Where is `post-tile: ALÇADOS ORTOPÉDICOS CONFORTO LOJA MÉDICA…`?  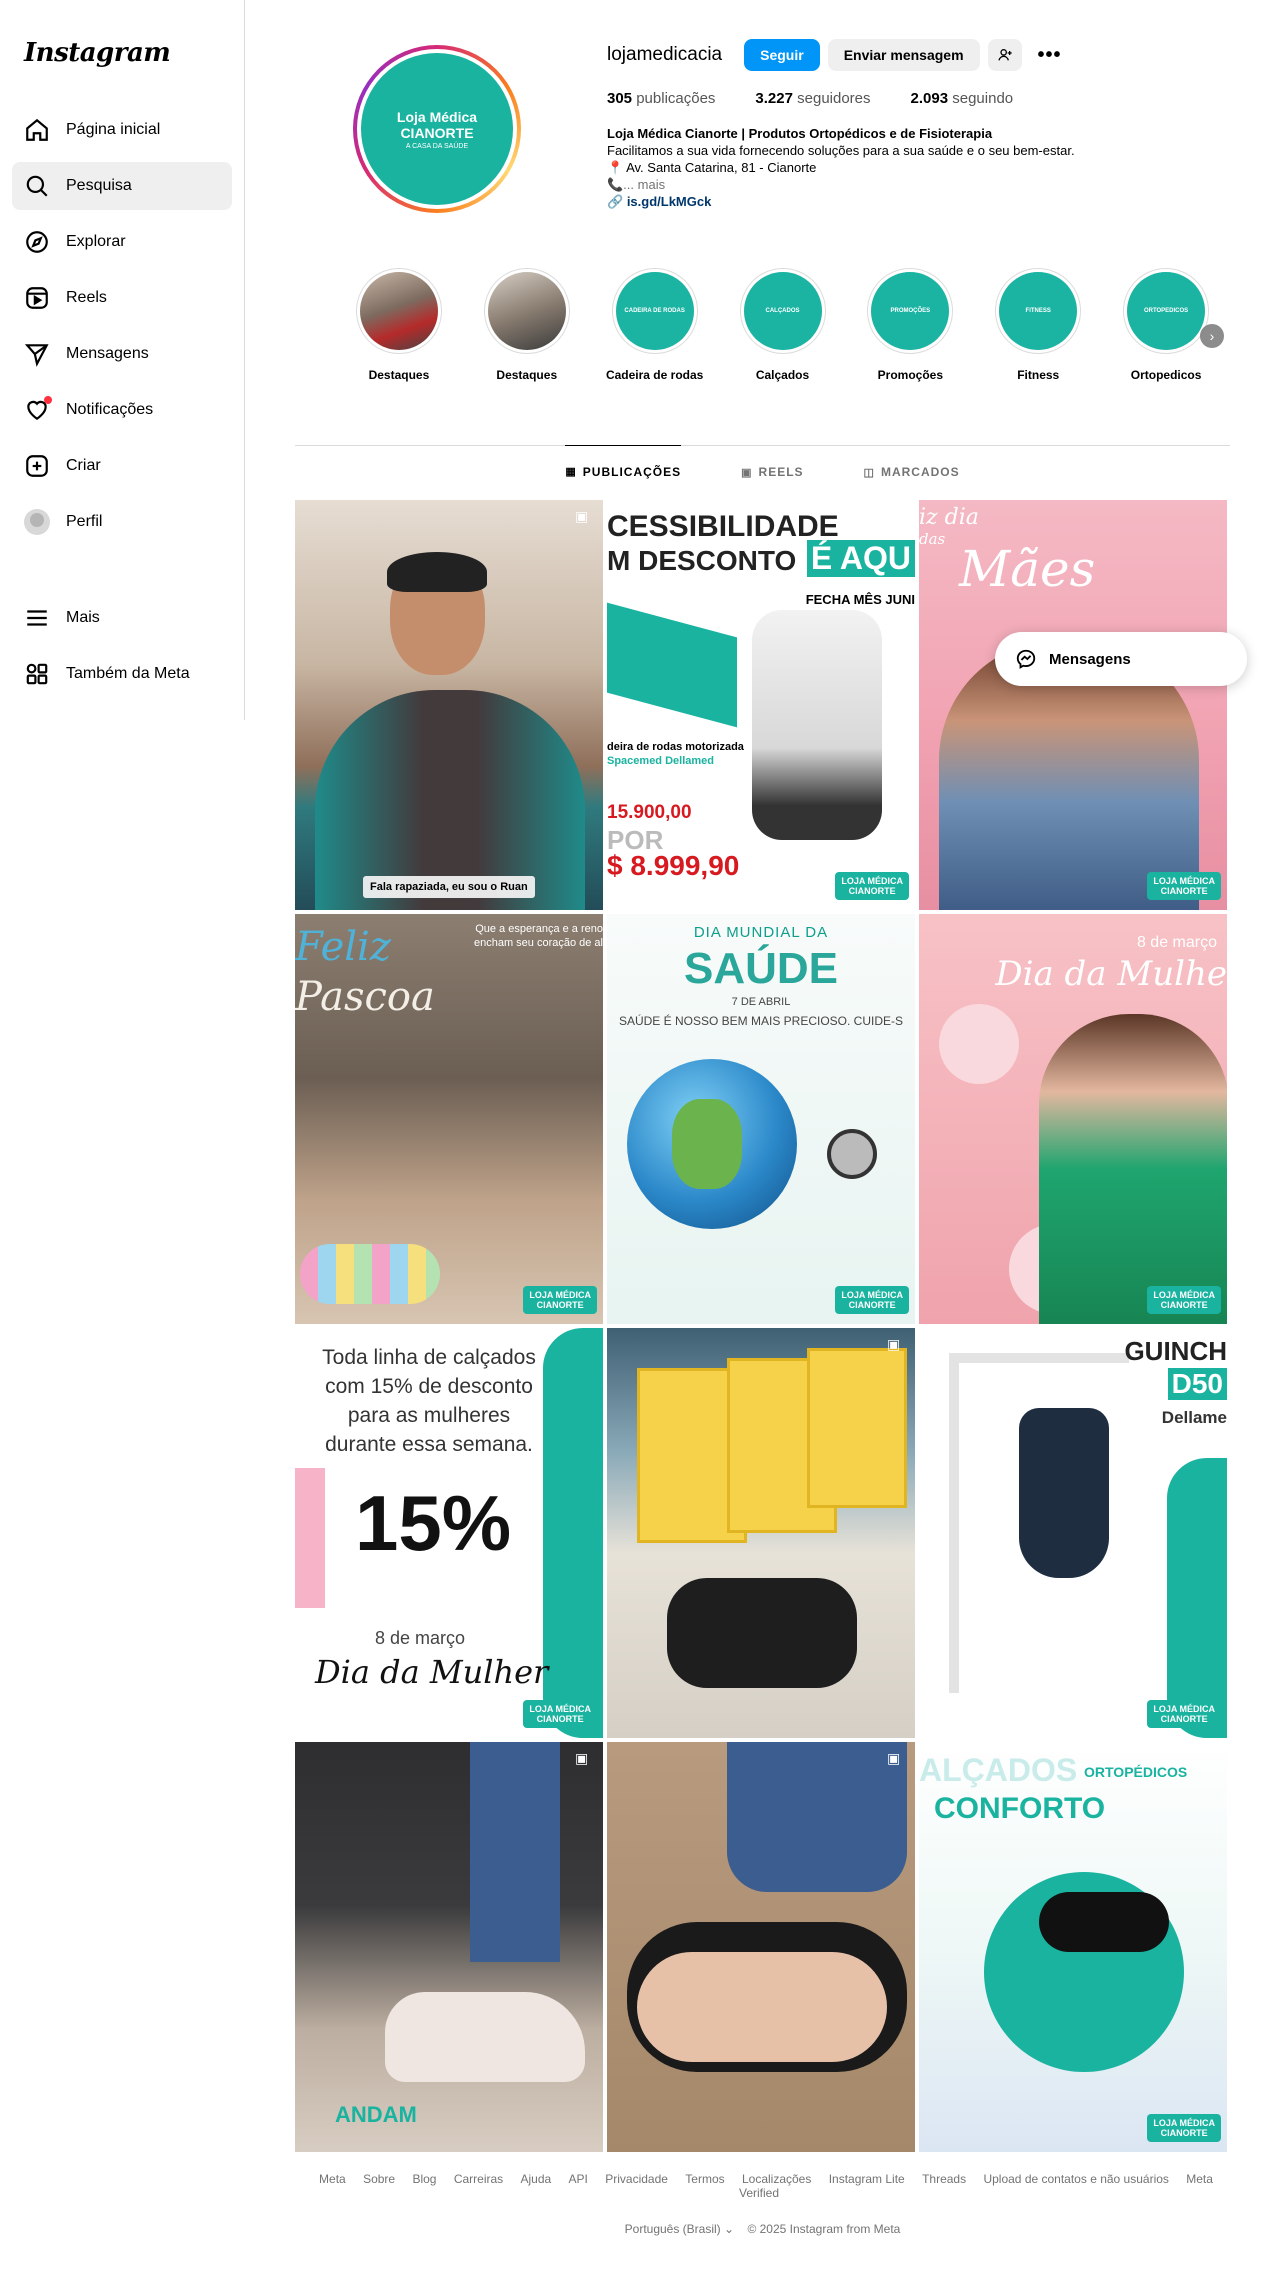 post-tile: ALÇADOS ORTOPÉDICOS CONFORTO LOJA MÉDICA… is located at coordinates (1073, 1947).